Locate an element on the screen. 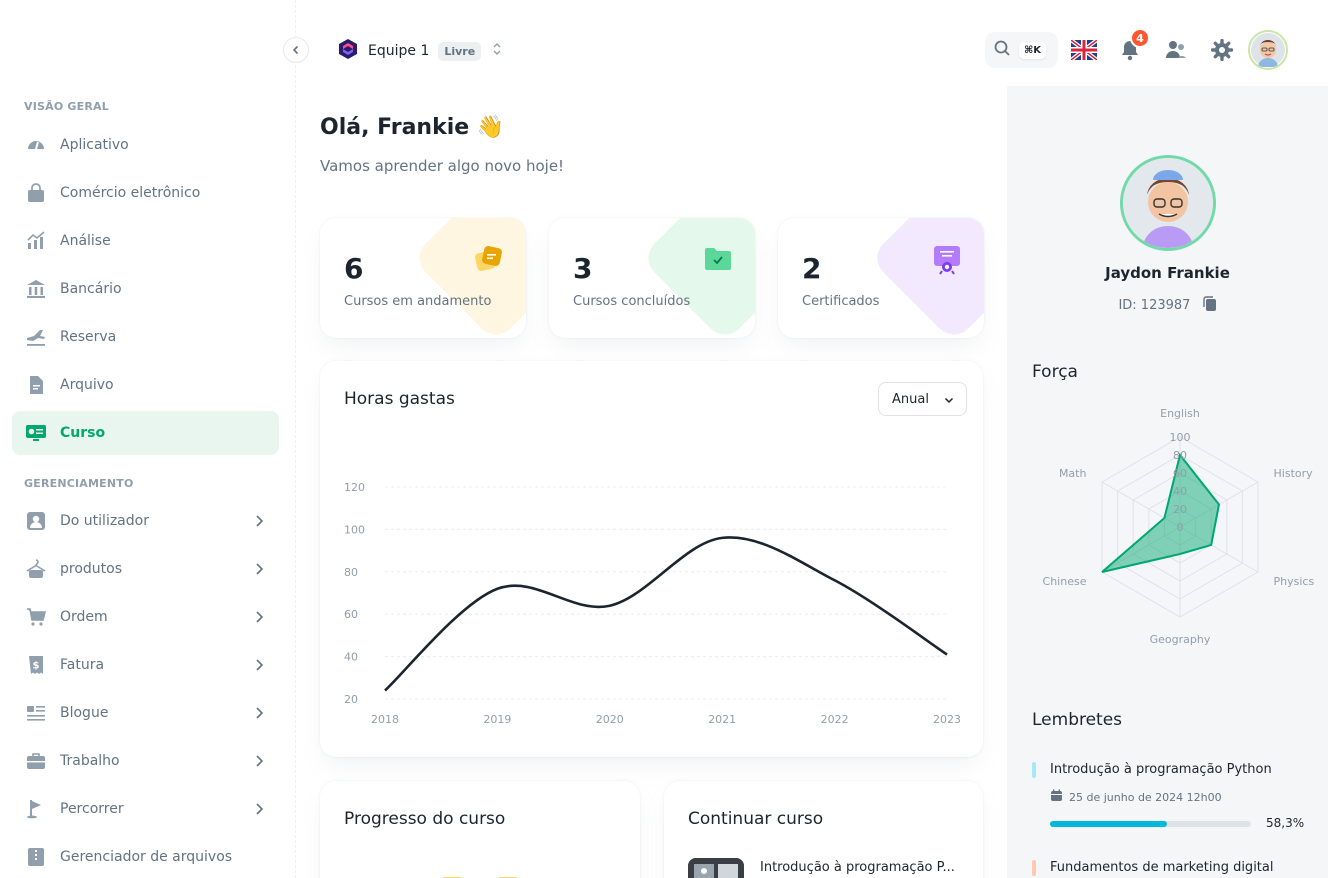  top-header: Equipe 1 Livre ⌘K 4 is located at coordinates (812, 43).